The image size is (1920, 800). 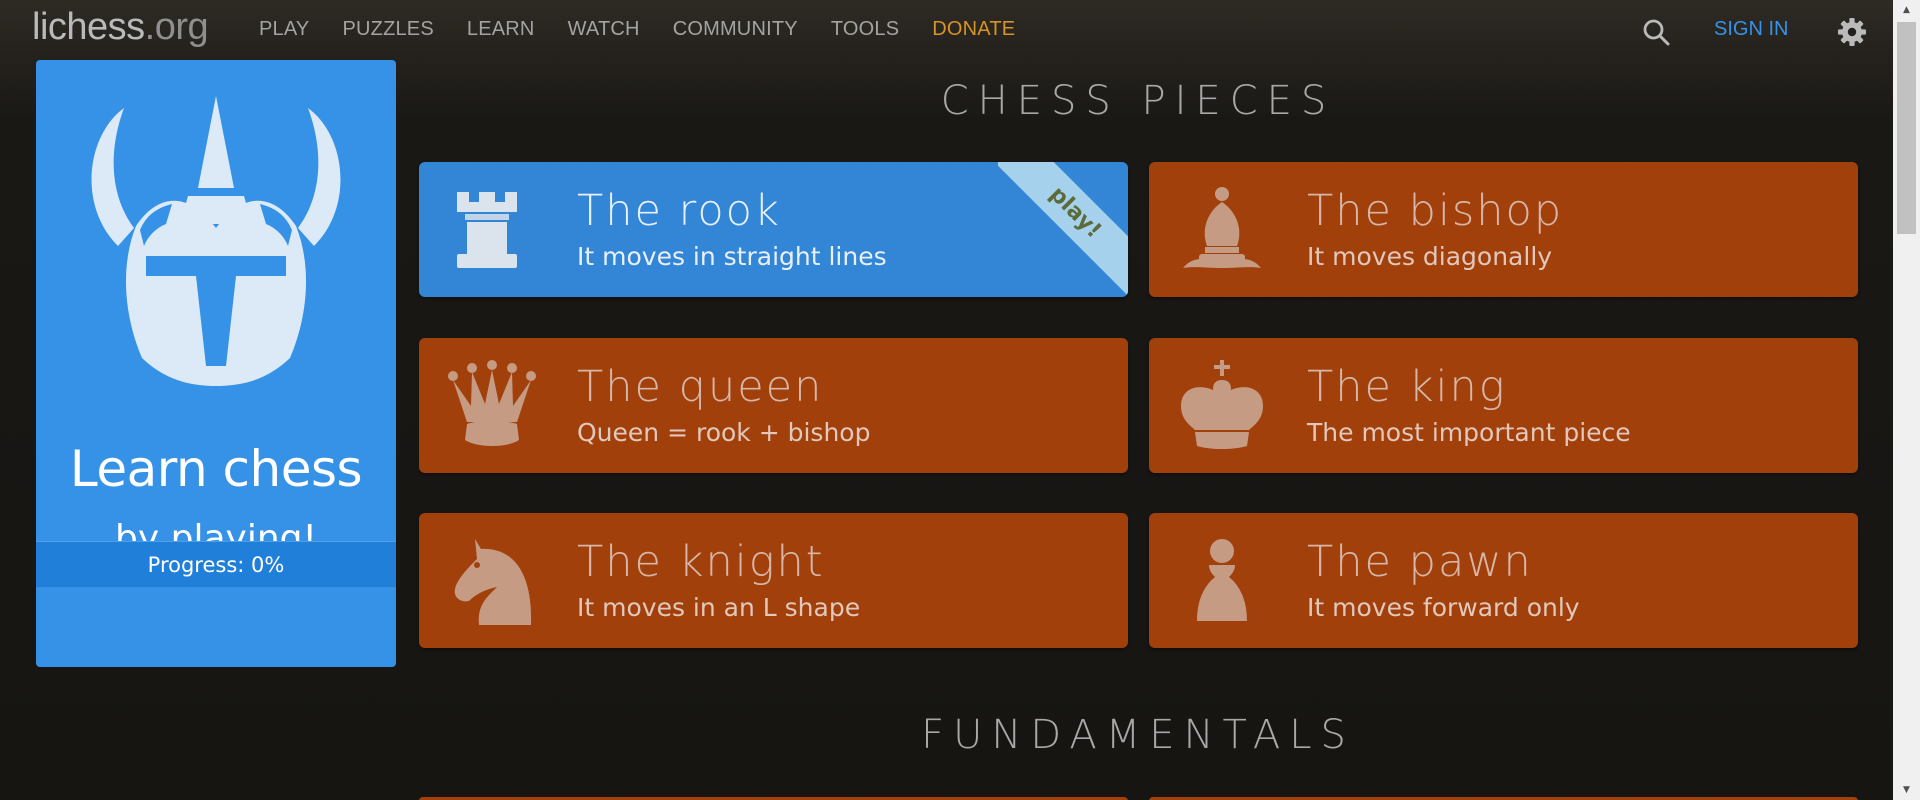 What do you see at coordinates (1222, 580) in the screenshot?
I see `pawn-icon` at bounding box center [1222, 580].